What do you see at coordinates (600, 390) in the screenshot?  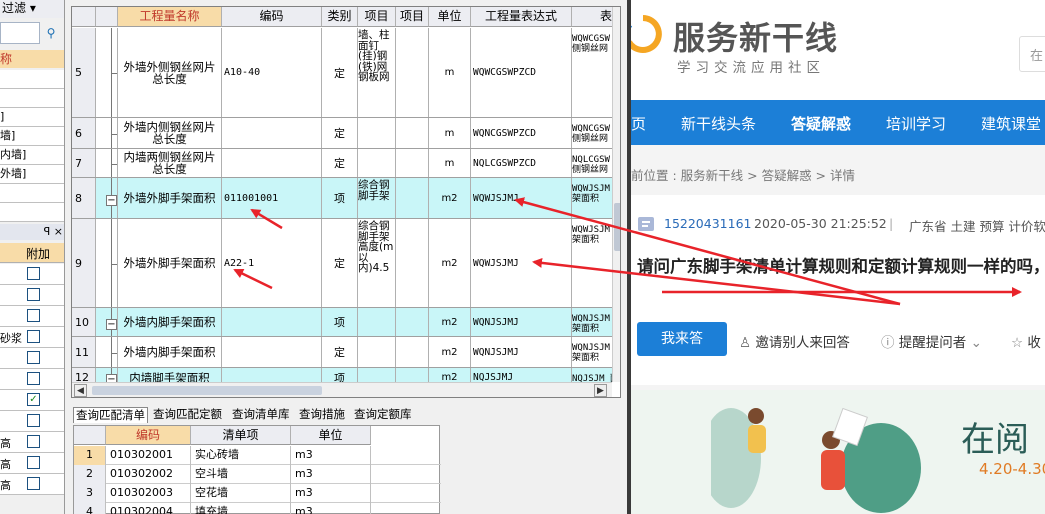 I see `scroll-right-icon: ▶` at bounding box center [600, 390].